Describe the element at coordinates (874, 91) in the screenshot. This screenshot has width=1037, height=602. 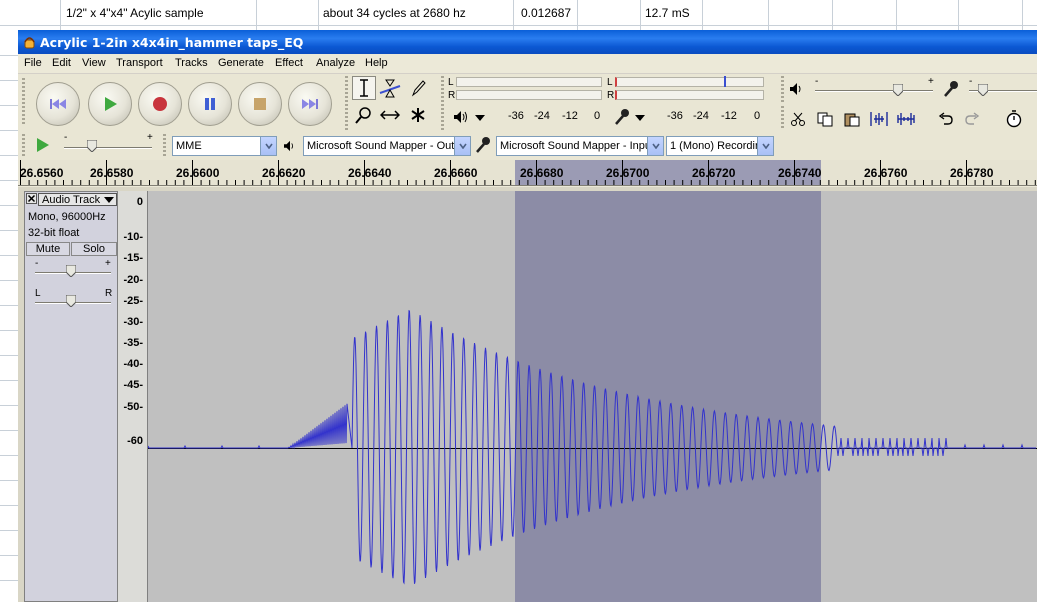
I see `output-volume-slider` at that location.